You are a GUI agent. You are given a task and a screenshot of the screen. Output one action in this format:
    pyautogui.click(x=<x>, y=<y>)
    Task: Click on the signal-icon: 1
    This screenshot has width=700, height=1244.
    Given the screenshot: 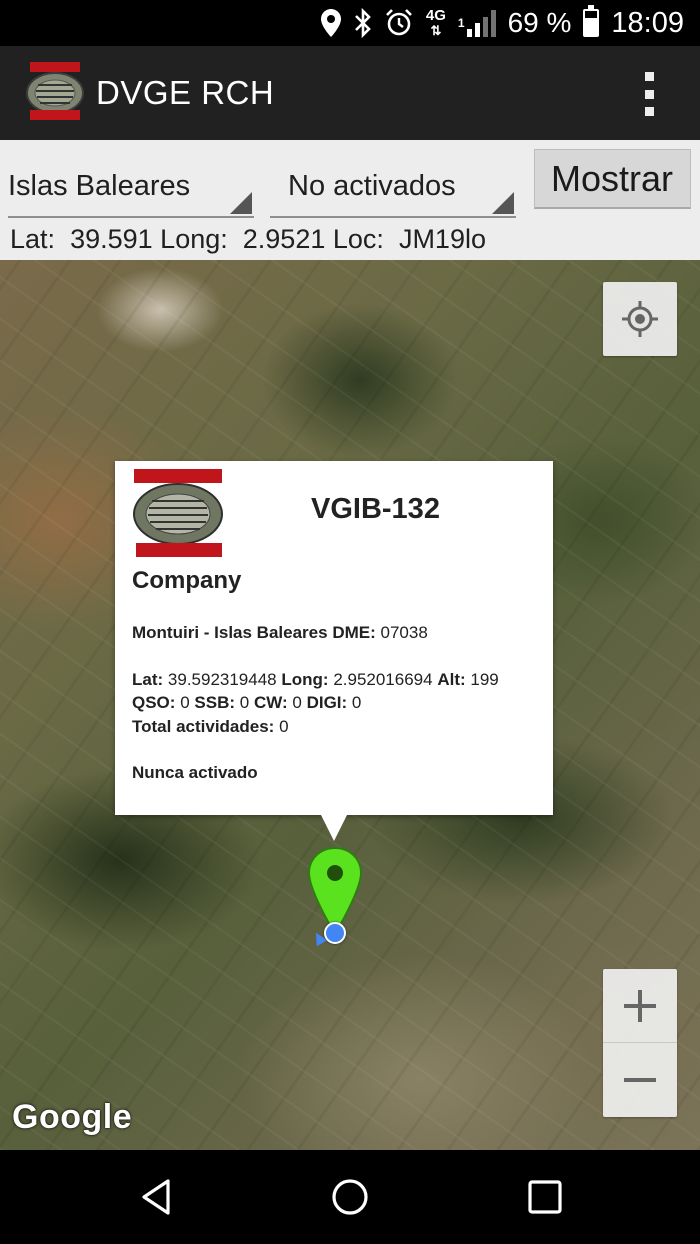 What is the action you would take?
    pyautogui.click(x=477, y=23)
    